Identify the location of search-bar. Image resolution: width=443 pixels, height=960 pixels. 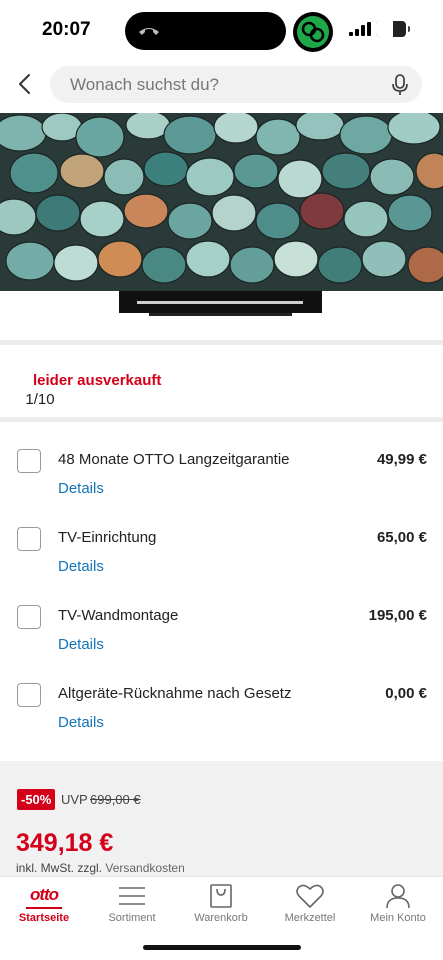
(236, 84).